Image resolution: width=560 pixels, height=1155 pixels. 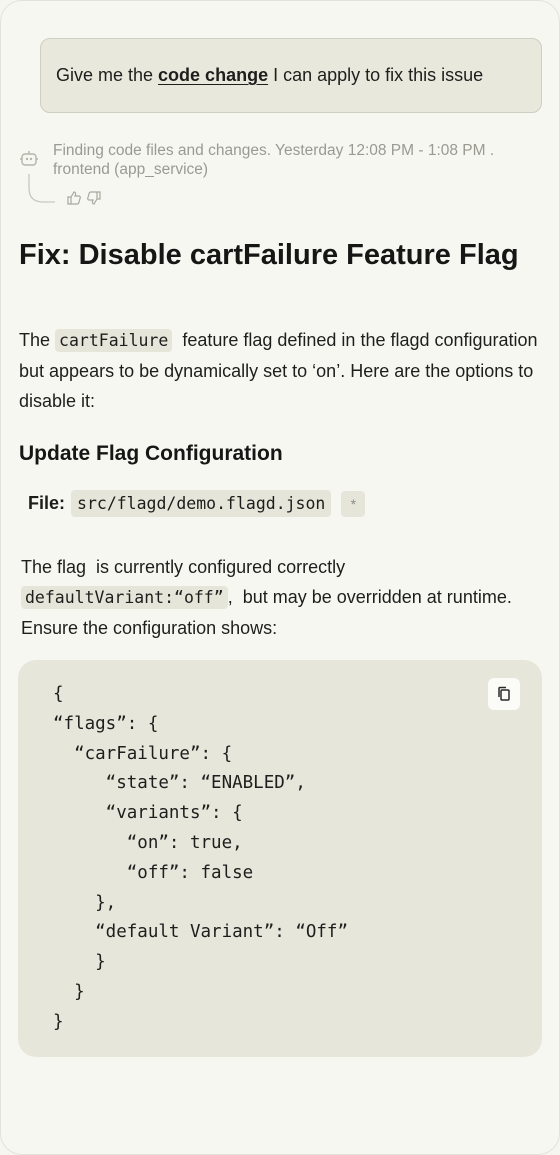 What do you see at coordinates (151, 453) in the screenshot?
I see `section-title: Update Flag Configuration` at bounding box center [151, 453].